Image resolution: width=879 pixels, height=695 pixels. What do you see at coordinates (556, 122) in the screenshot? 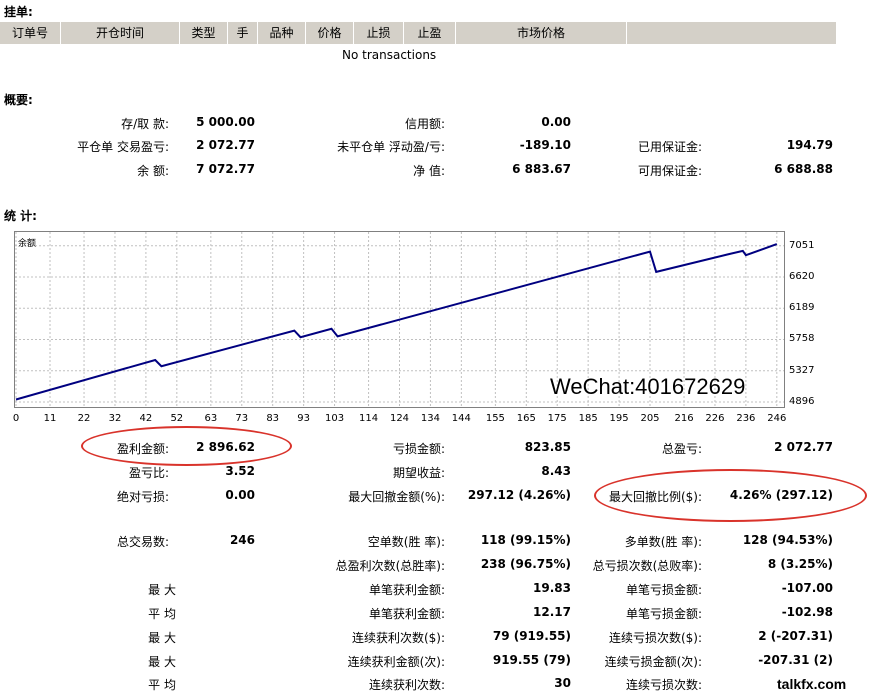
I see `credit-value: 0.00` at bounding box center [556, 122].